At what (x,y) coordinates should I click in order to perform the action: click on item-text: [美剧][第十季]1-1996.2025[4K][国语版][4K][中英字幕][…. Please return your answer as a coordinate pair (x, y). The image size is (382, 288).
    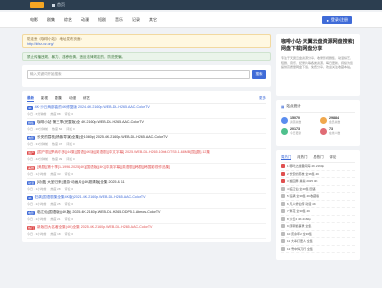
    Looking at the image, I should click on (103, 167).